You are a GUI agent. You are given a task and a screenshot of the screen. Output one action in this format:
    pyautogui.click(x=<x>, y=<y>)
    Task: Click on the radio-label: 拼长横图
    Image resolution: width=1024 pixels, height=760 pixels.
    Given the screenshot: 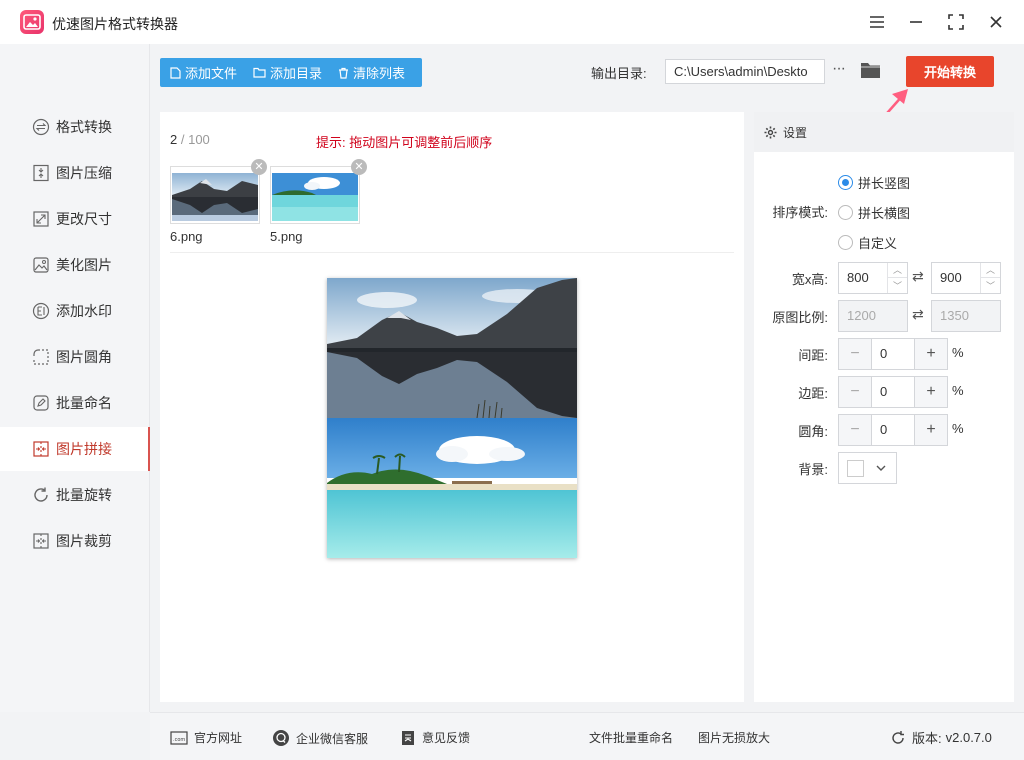 What is the action you would take?
    pyautogui.click(x=884, y=213)
    